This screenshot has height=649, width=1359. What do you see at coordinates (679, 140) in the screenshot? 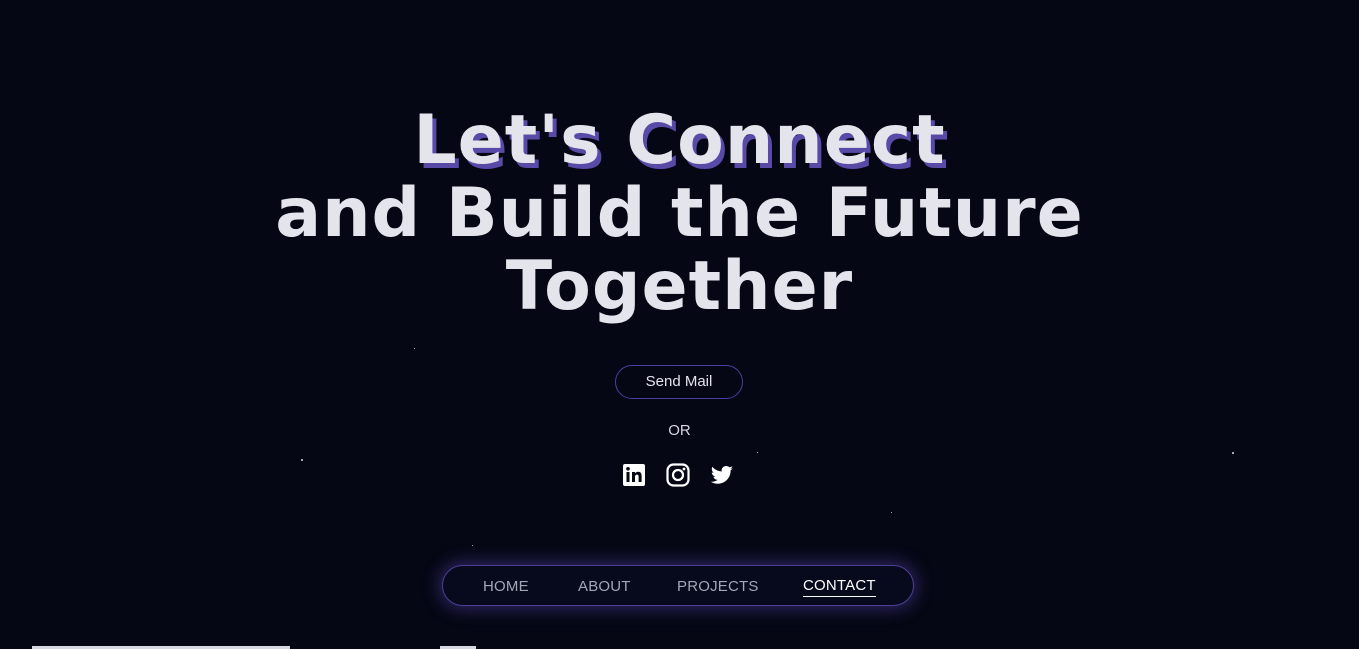
I see `hero-line-1: Let's Connect` at bounding box center [679, 140].